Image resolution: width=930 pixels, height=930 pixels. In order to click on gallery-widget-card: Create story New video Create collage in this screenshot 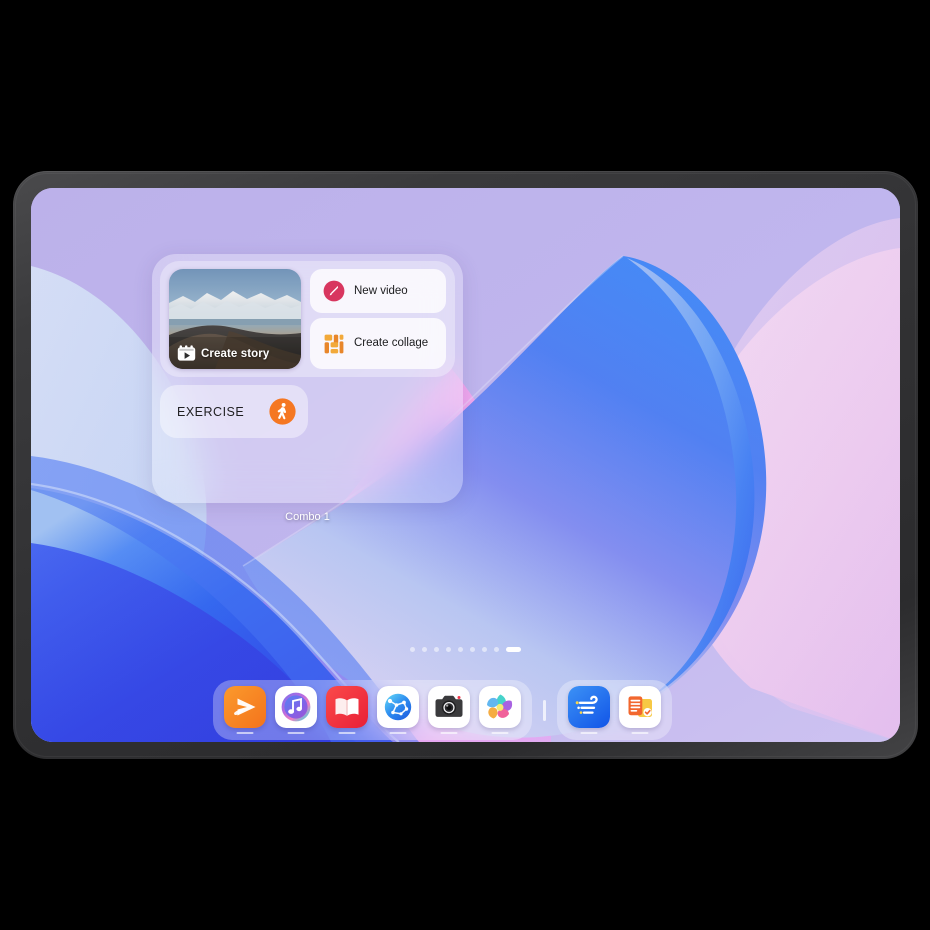, I will do `click(307, 319)`.